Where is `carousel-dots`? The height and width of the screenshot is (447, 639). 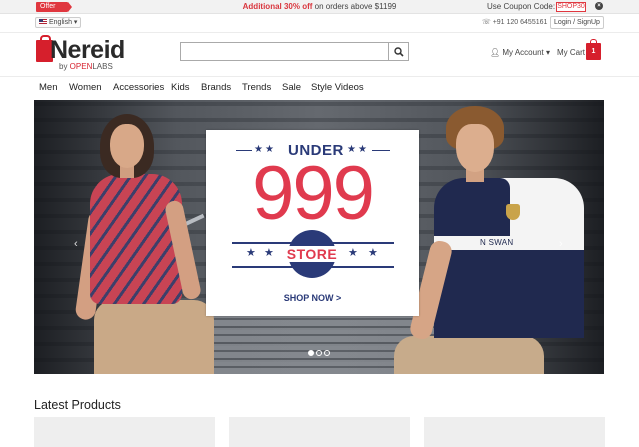 carousel-dots is located at coordinates (320, 353).